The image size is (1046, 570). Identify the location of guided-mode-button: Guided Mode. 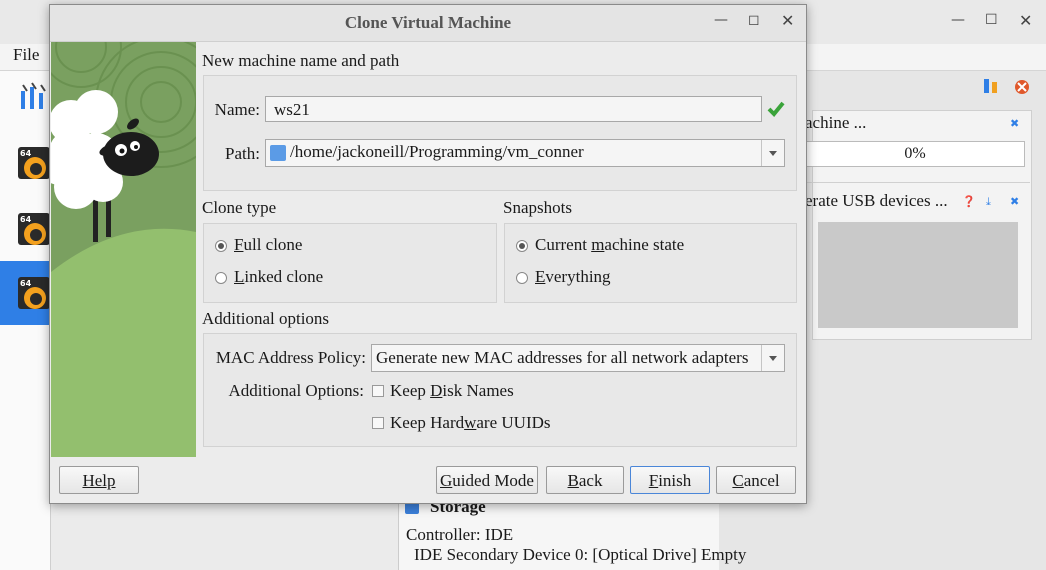
(487, 480).